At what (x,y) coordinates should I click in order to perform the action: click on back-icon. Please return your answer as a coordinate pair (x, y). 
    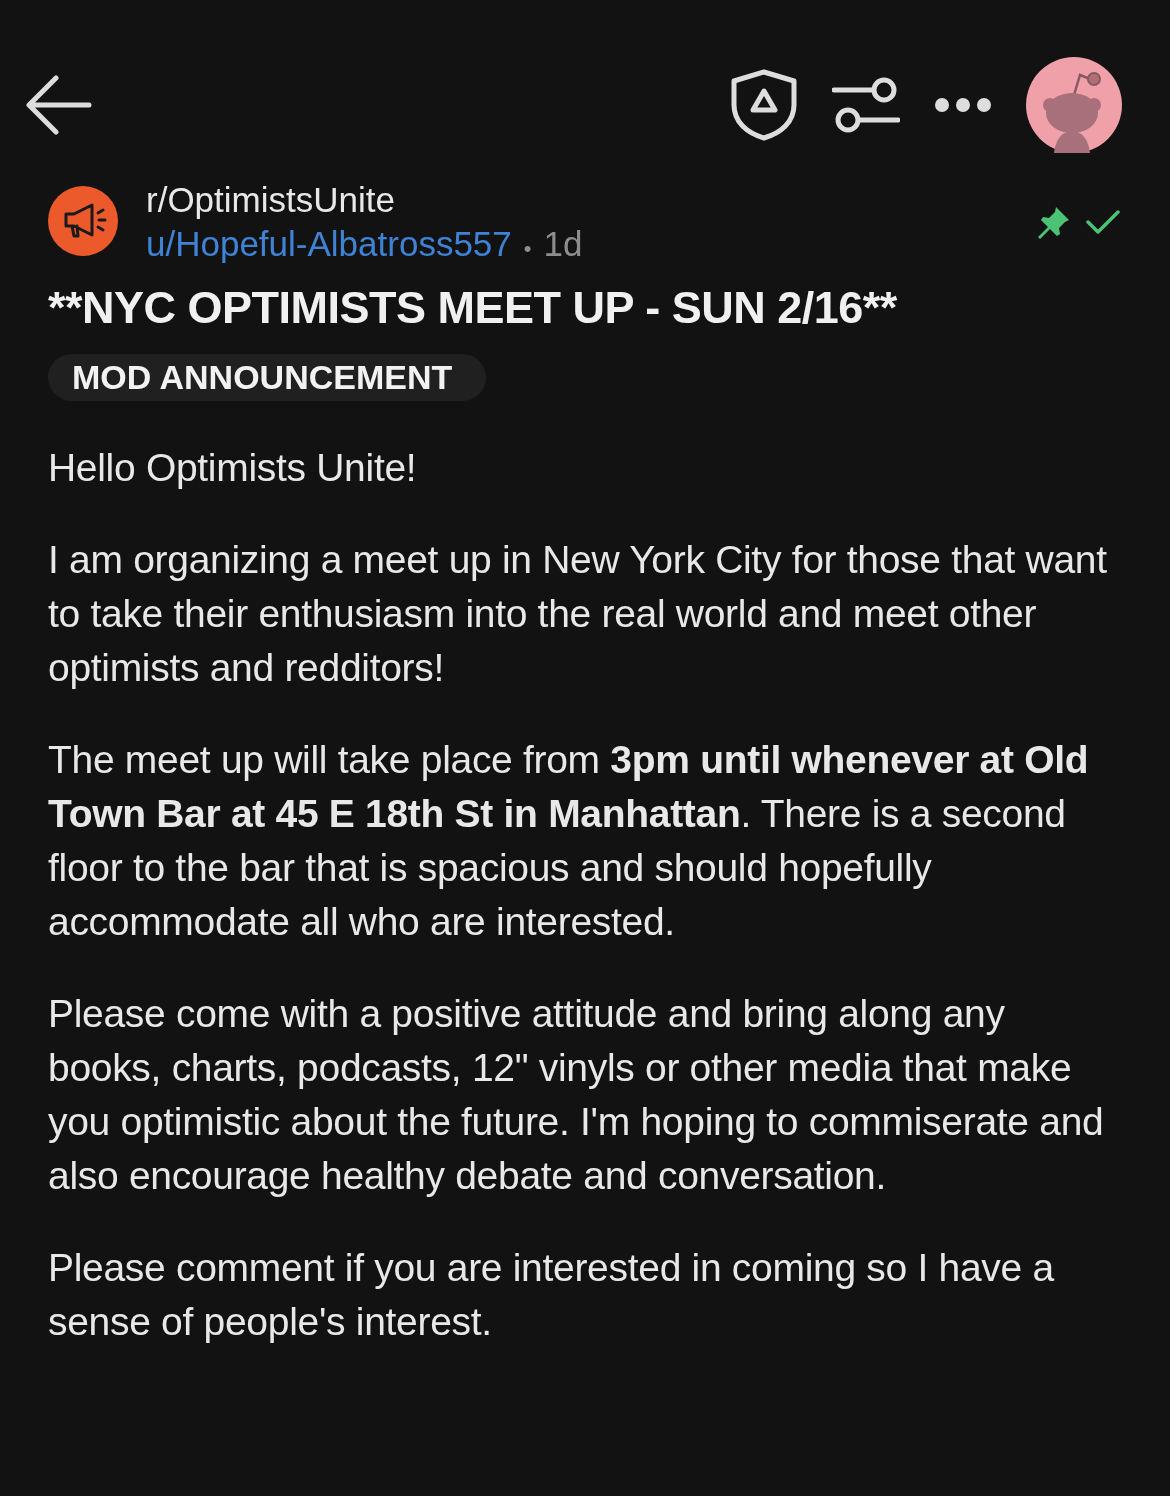
    Looking at the image, I should click on (59, 105).